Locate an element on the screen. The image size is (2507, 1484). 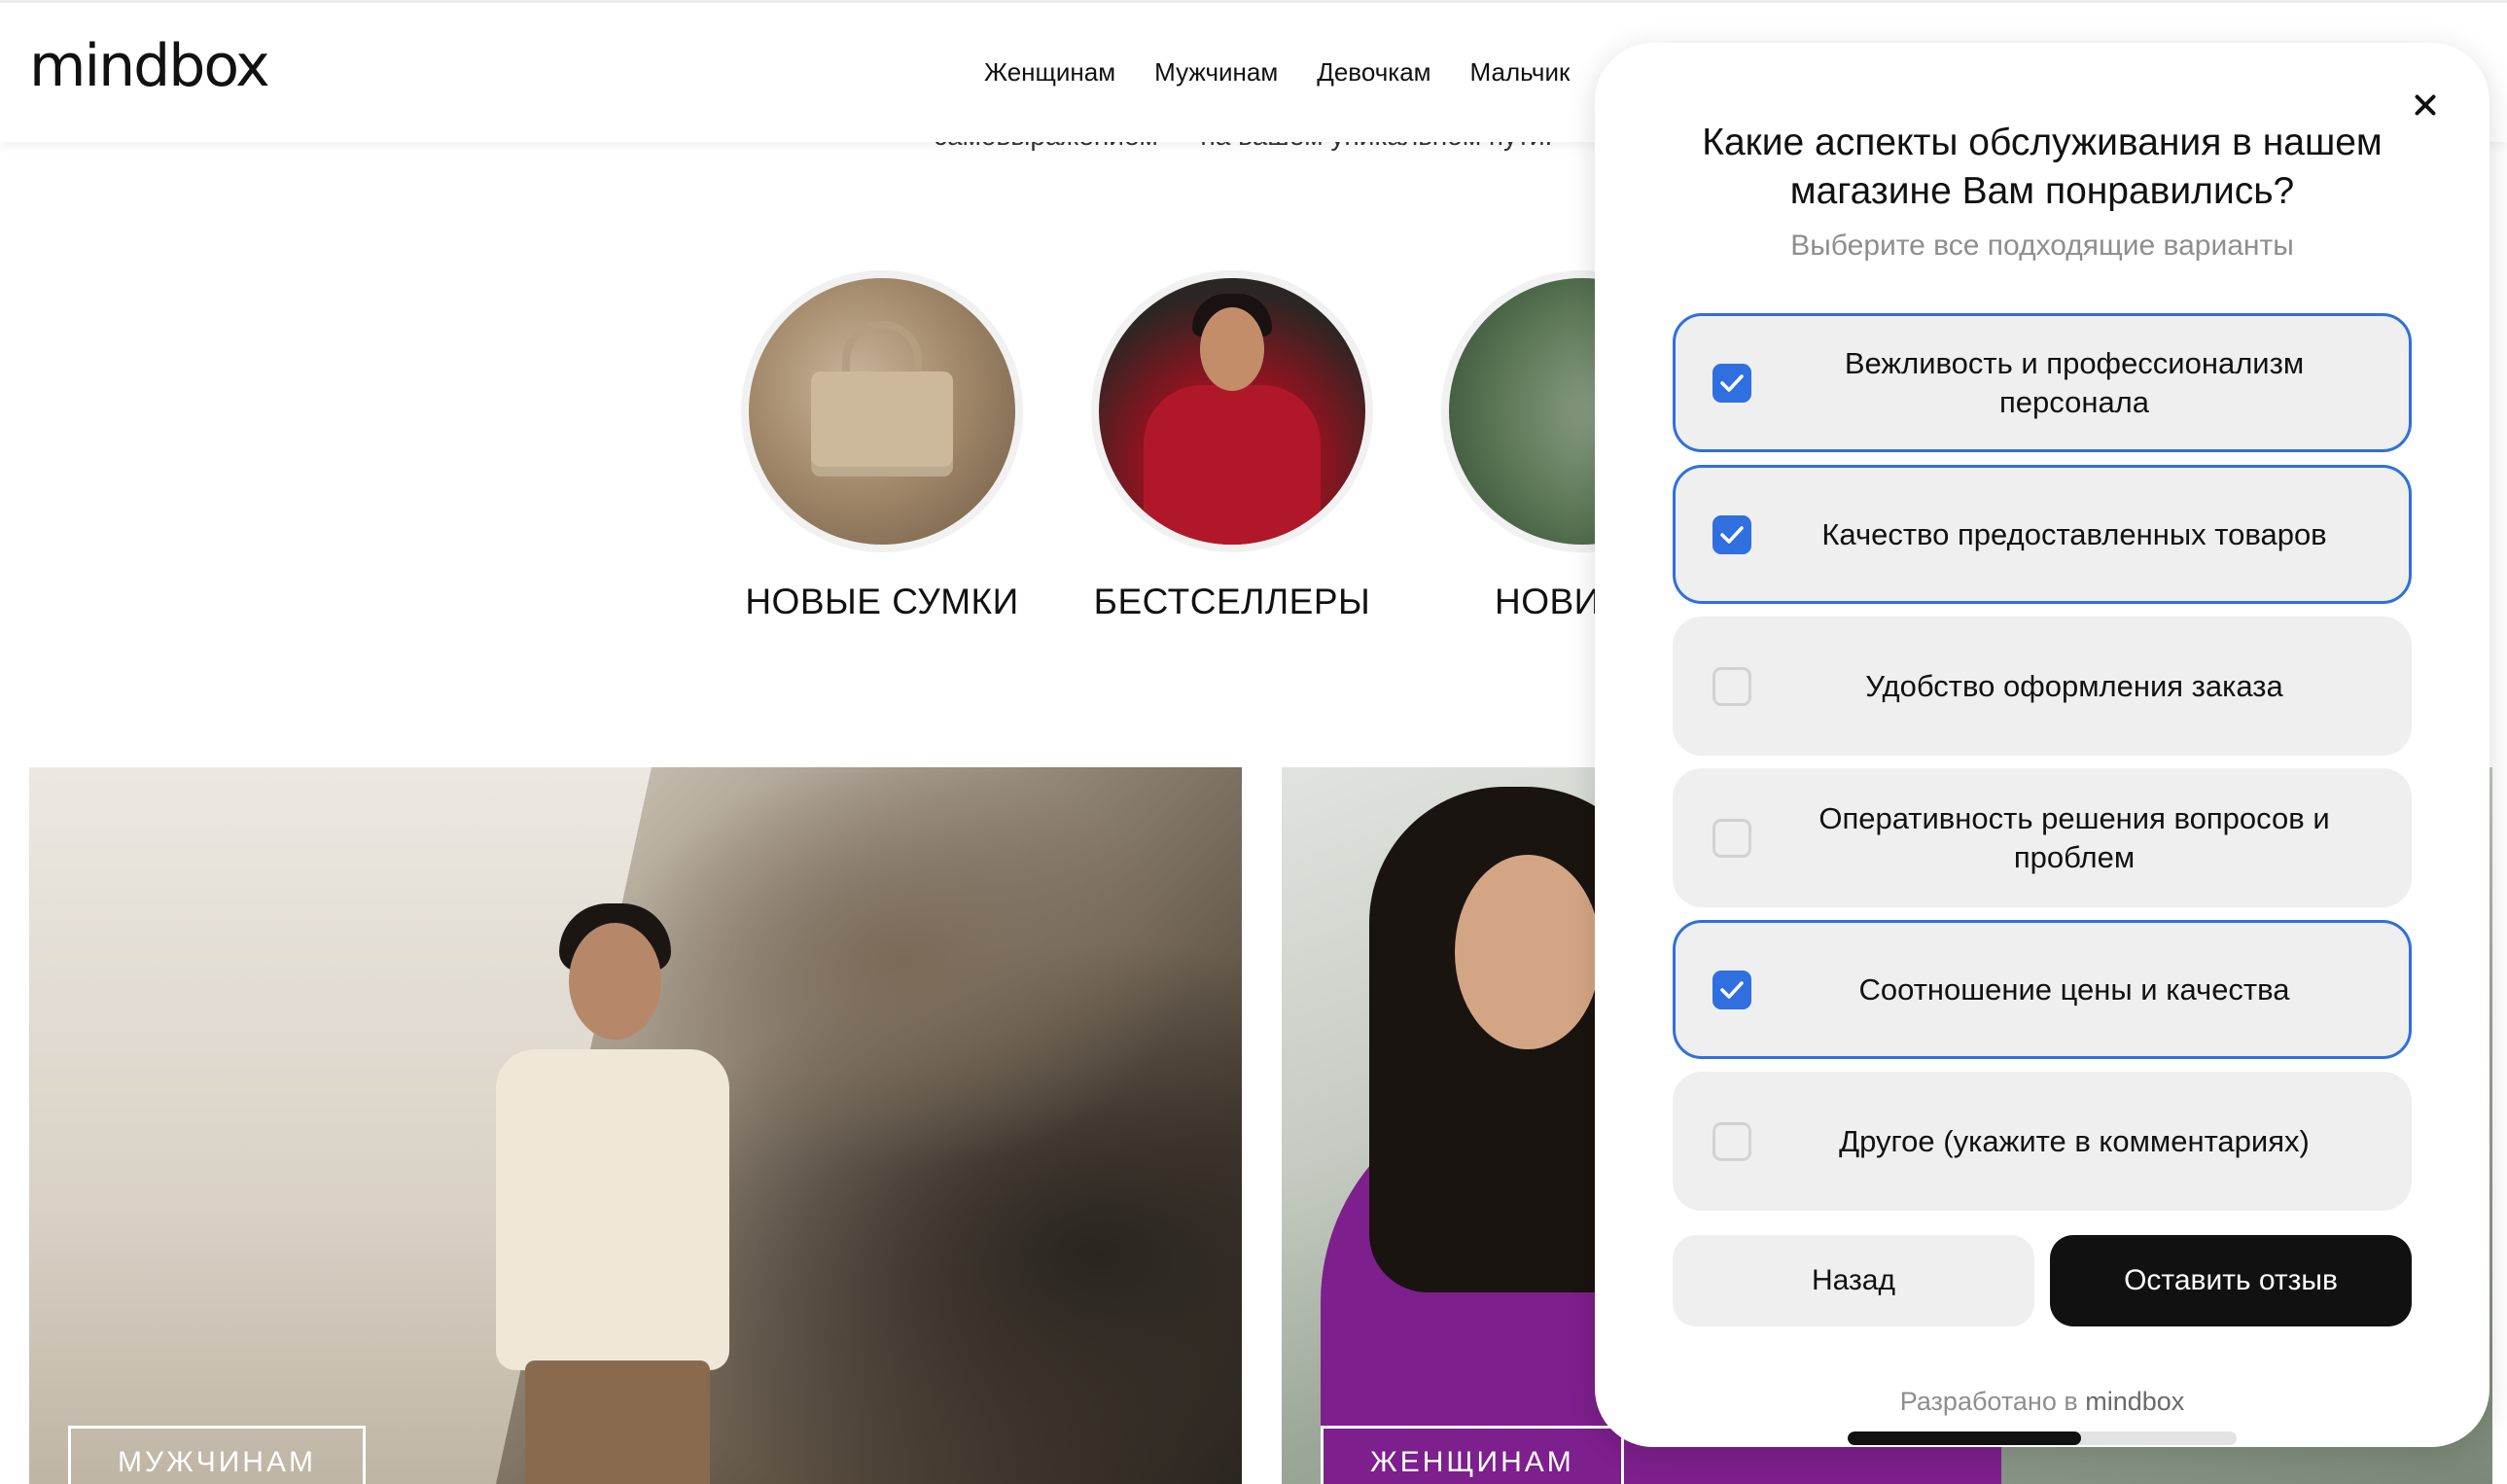
category-bestsellers: БЕСТСЕЛЛЕРЫ is located at coordinates (1232, 446).